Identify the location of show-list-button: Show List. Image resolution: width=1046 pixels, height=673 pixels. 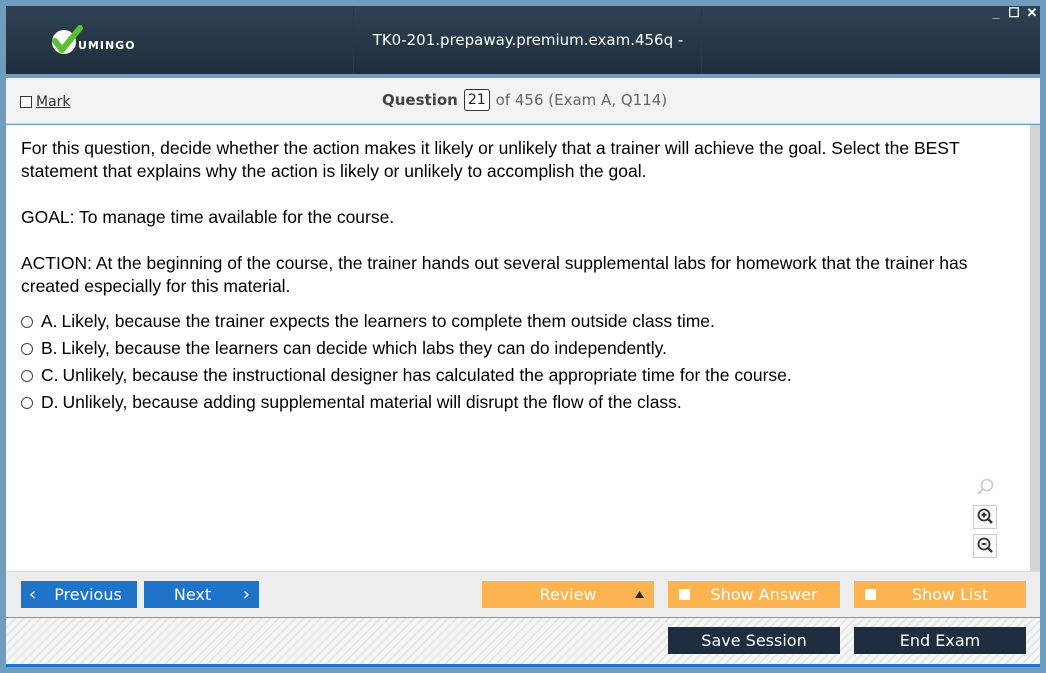
(940, 594).